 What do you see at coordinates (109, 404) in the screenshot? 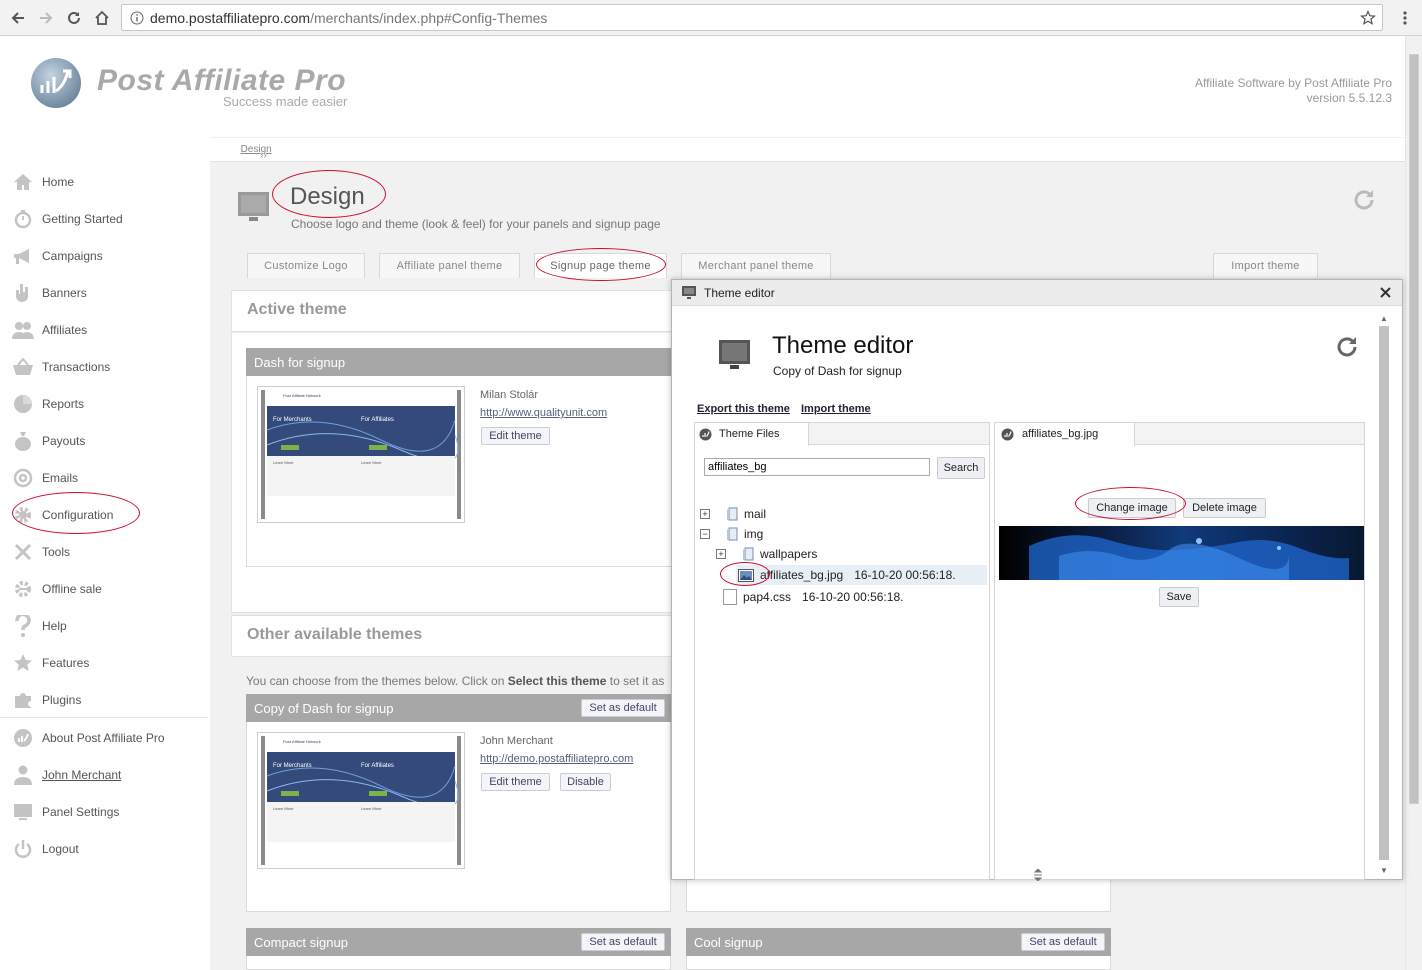
I see `sidebar-item-reports: Reports` at bounding box center [109, 404].